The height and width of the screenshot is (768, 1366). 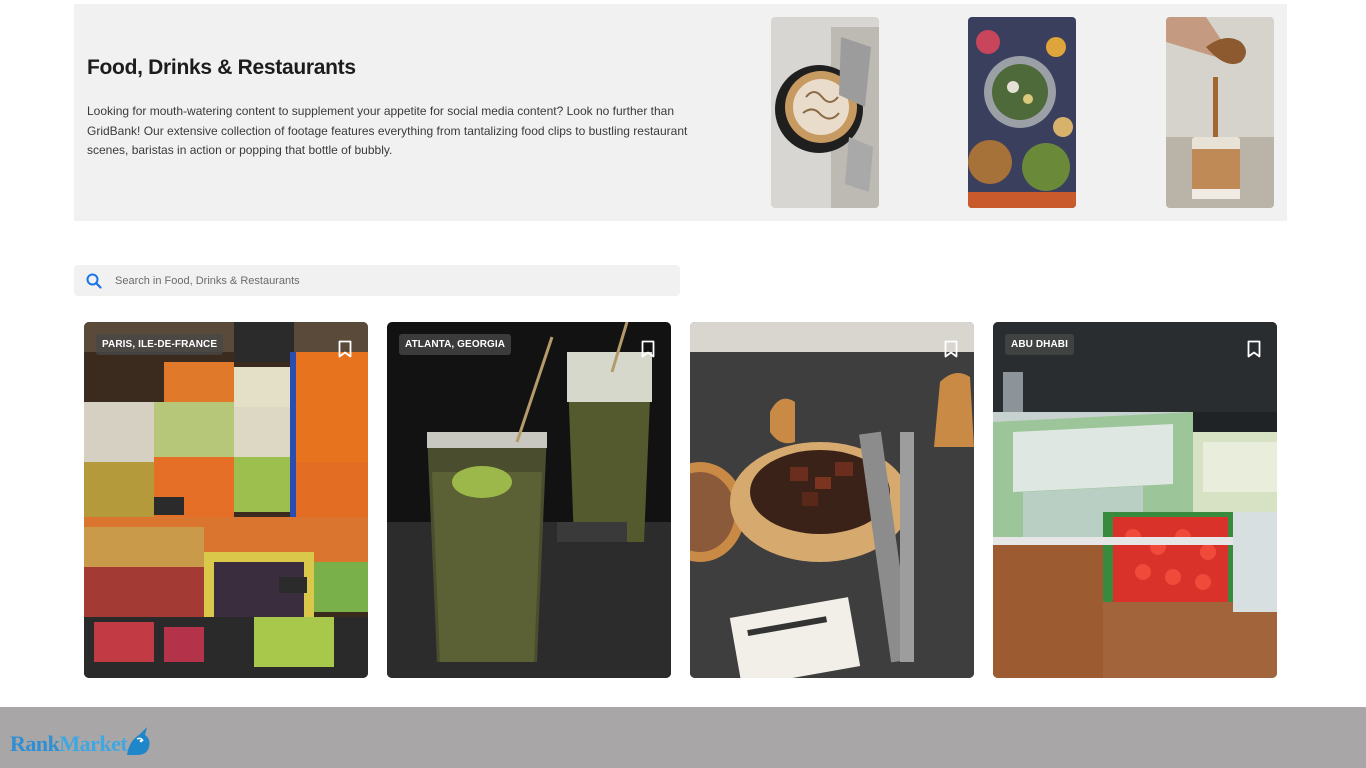 I want to click on footer-bar: RankMarket, so click(x=683, y=737).